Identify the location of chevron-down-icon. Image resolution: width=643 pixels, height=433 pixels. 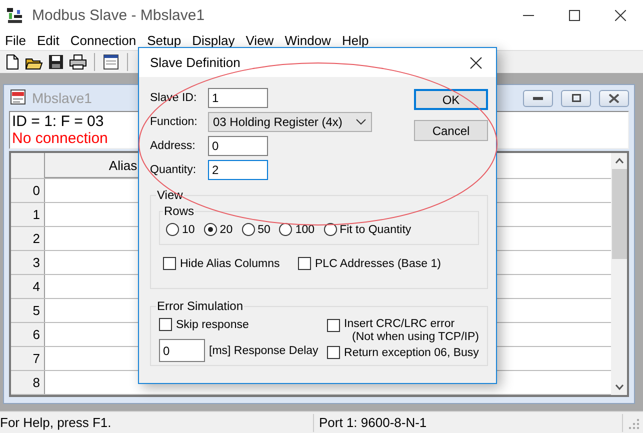
(361, 122).